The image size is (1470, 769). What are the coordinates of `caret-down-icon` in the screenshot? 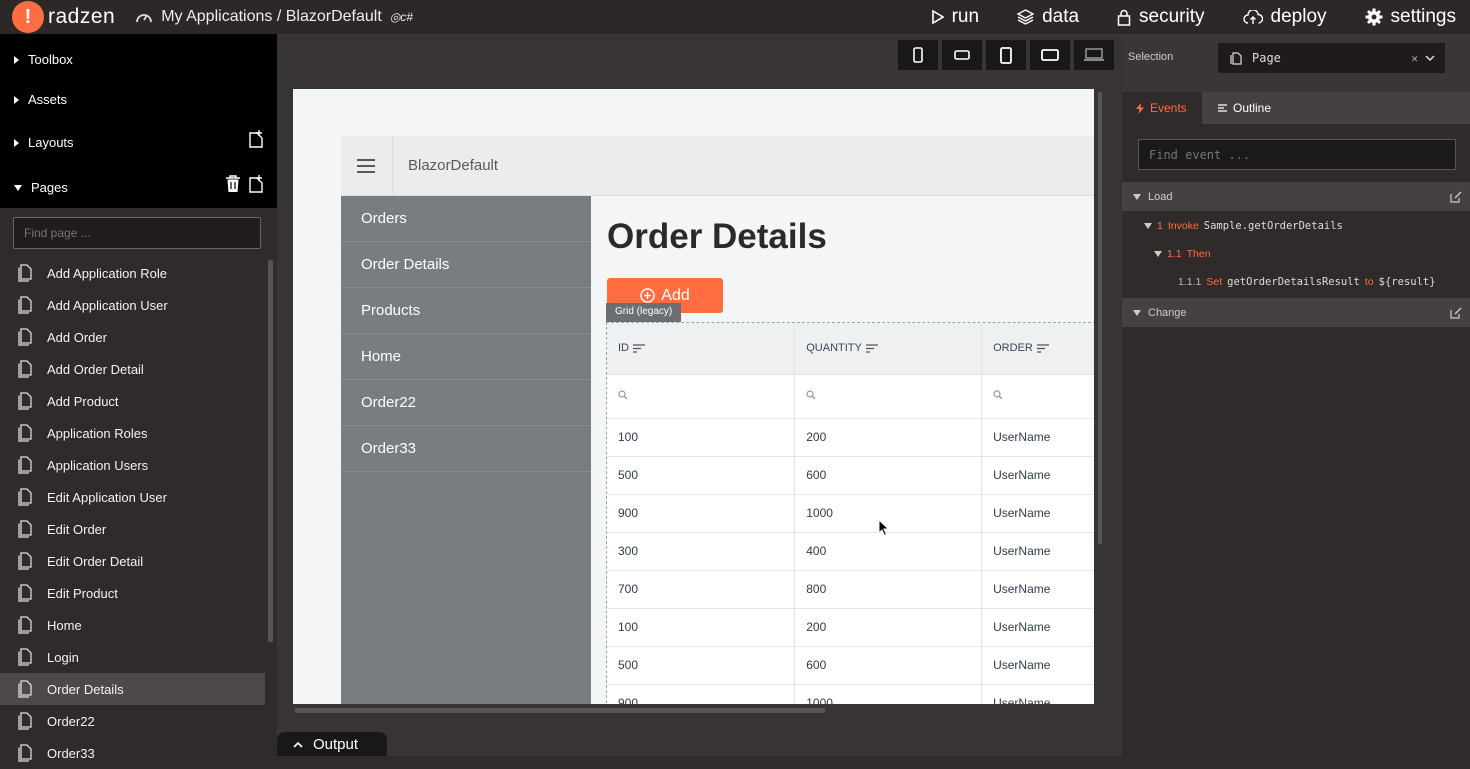 It's located at (1137, 312).